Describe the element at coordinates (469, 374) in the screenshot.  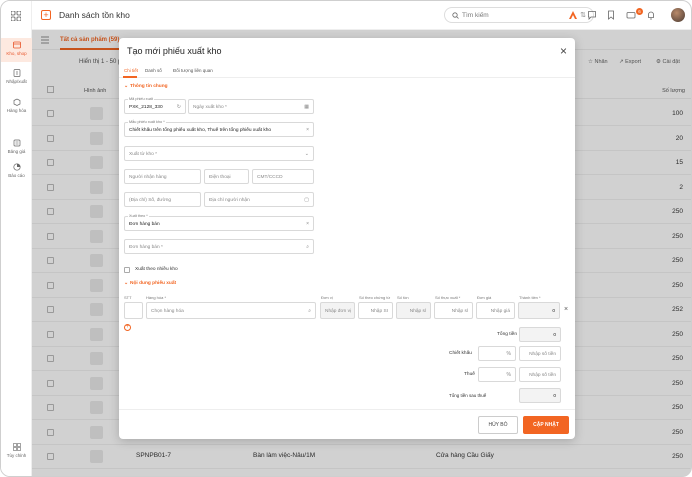
I see `tax-label: Thuế` at that location.